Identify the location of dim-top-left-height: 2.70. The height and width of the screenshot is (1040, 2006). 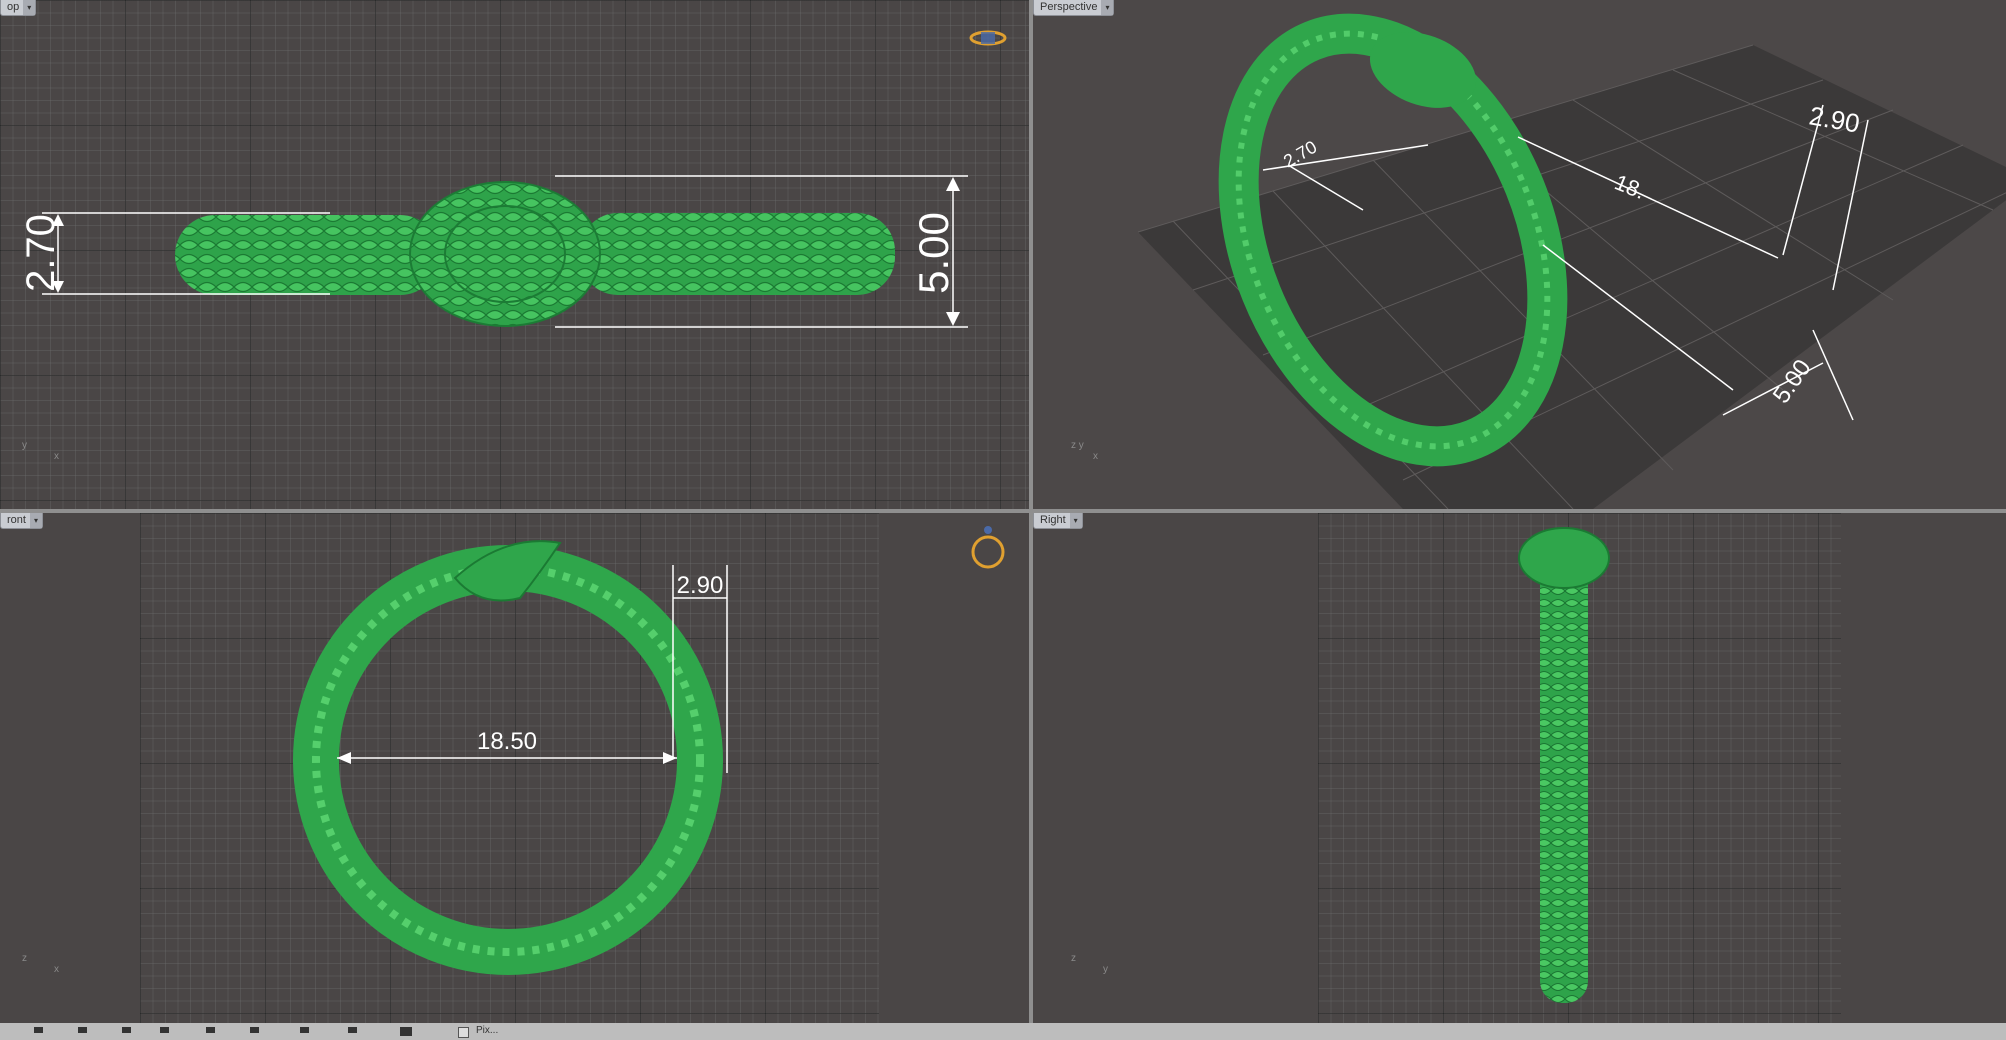
(41, 253).